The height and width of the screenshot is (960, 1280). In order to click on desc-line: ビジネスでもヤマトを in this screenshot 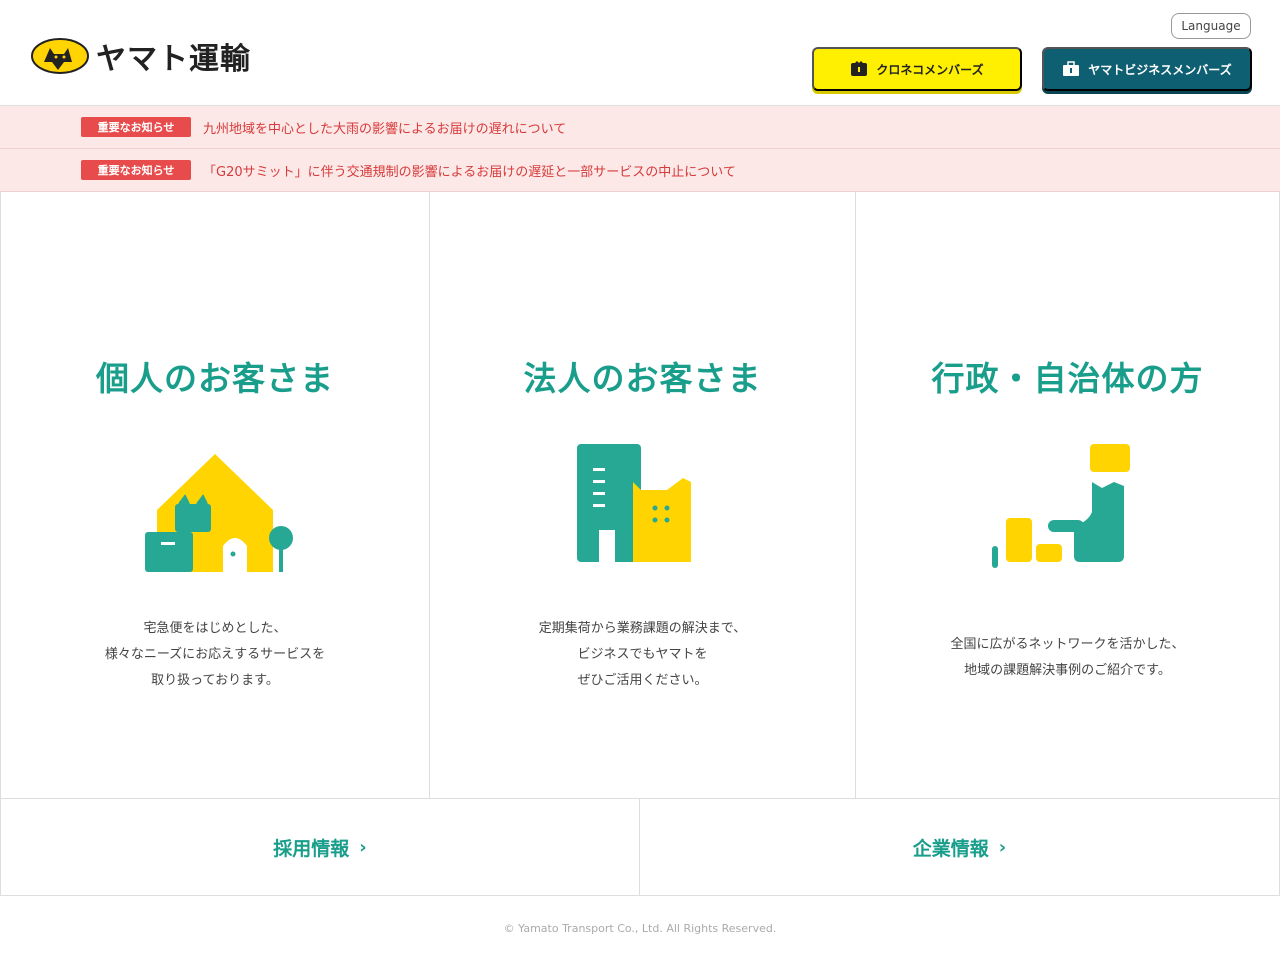, I will do `click(642, 654)`.